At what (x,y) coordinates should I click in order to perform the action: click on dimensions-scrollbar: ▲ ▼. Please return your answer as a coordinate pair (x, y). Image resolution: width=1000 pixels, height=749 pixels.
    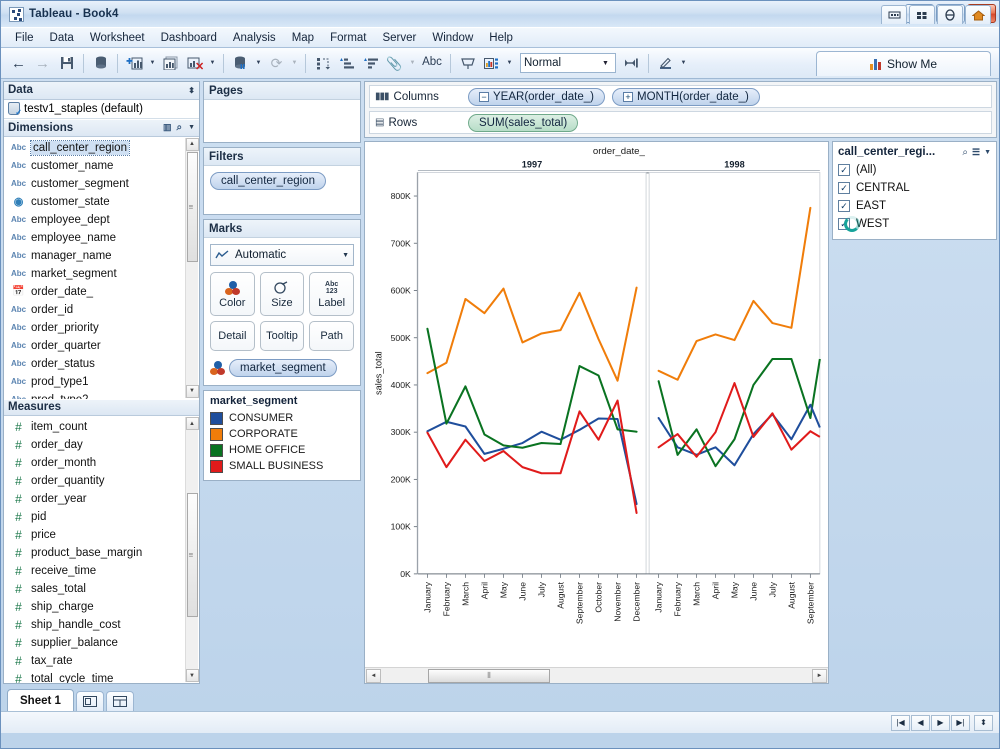
    Looking at the image, I should click on (192, 267).